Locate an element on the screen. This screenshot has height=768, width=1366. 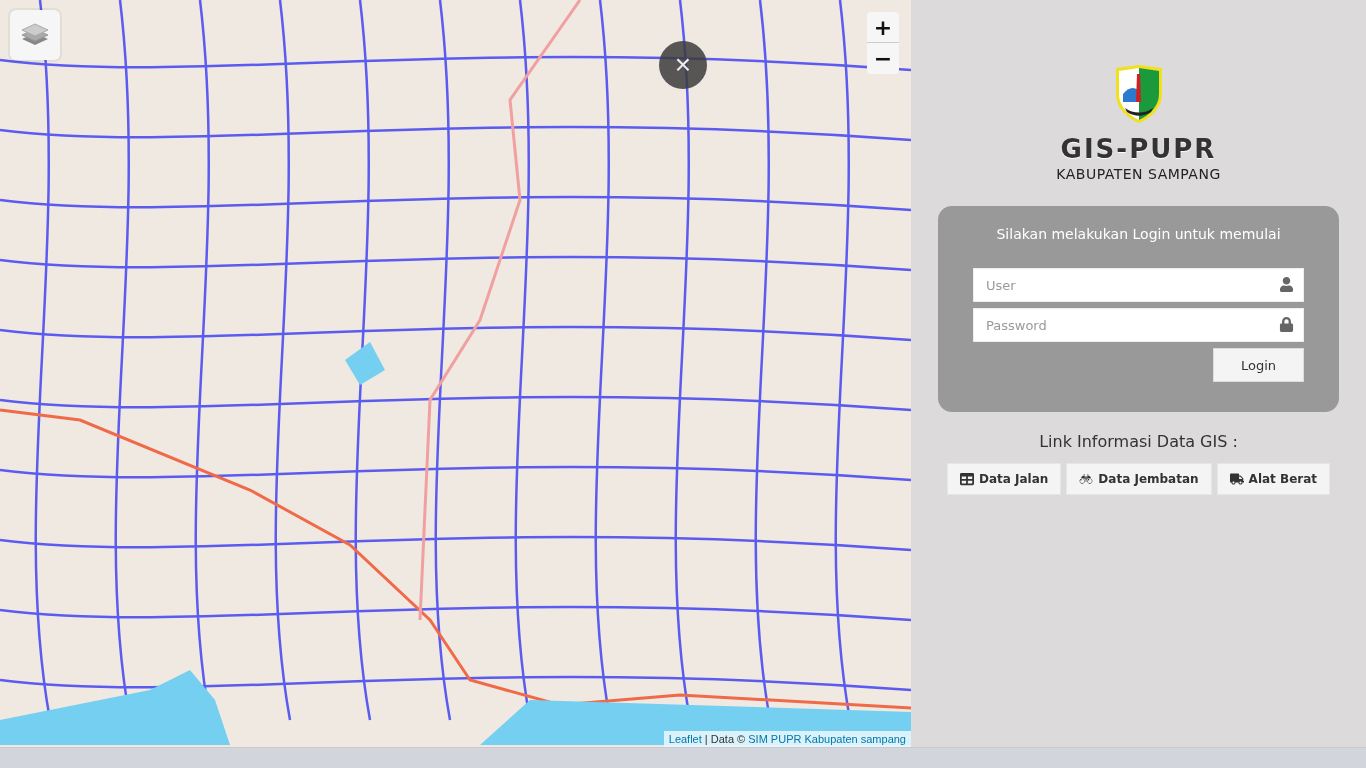
login-button: Login is located at coordinates (1258, 365).